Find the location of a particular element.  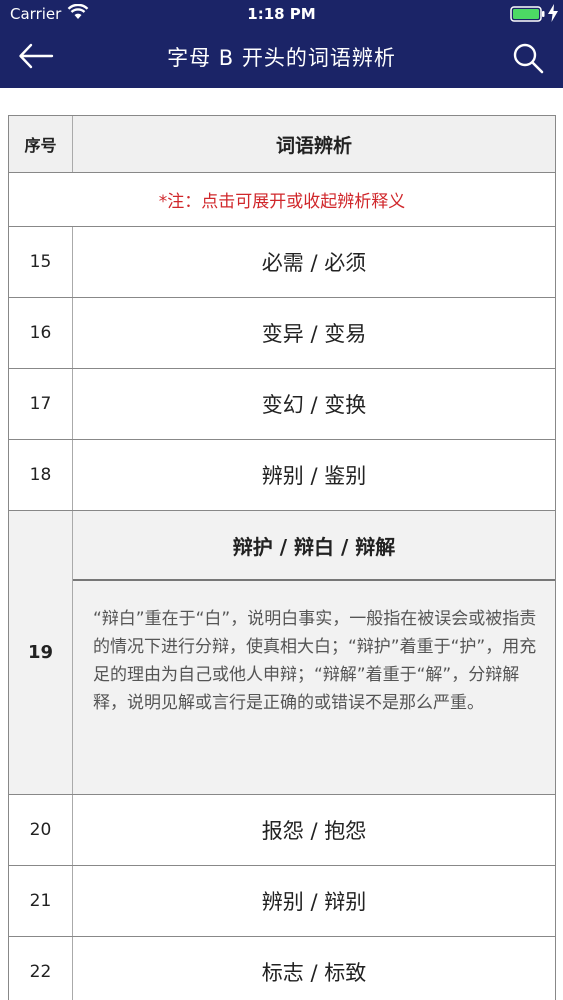

row-number: 19 is located at coordinates (41, 652).